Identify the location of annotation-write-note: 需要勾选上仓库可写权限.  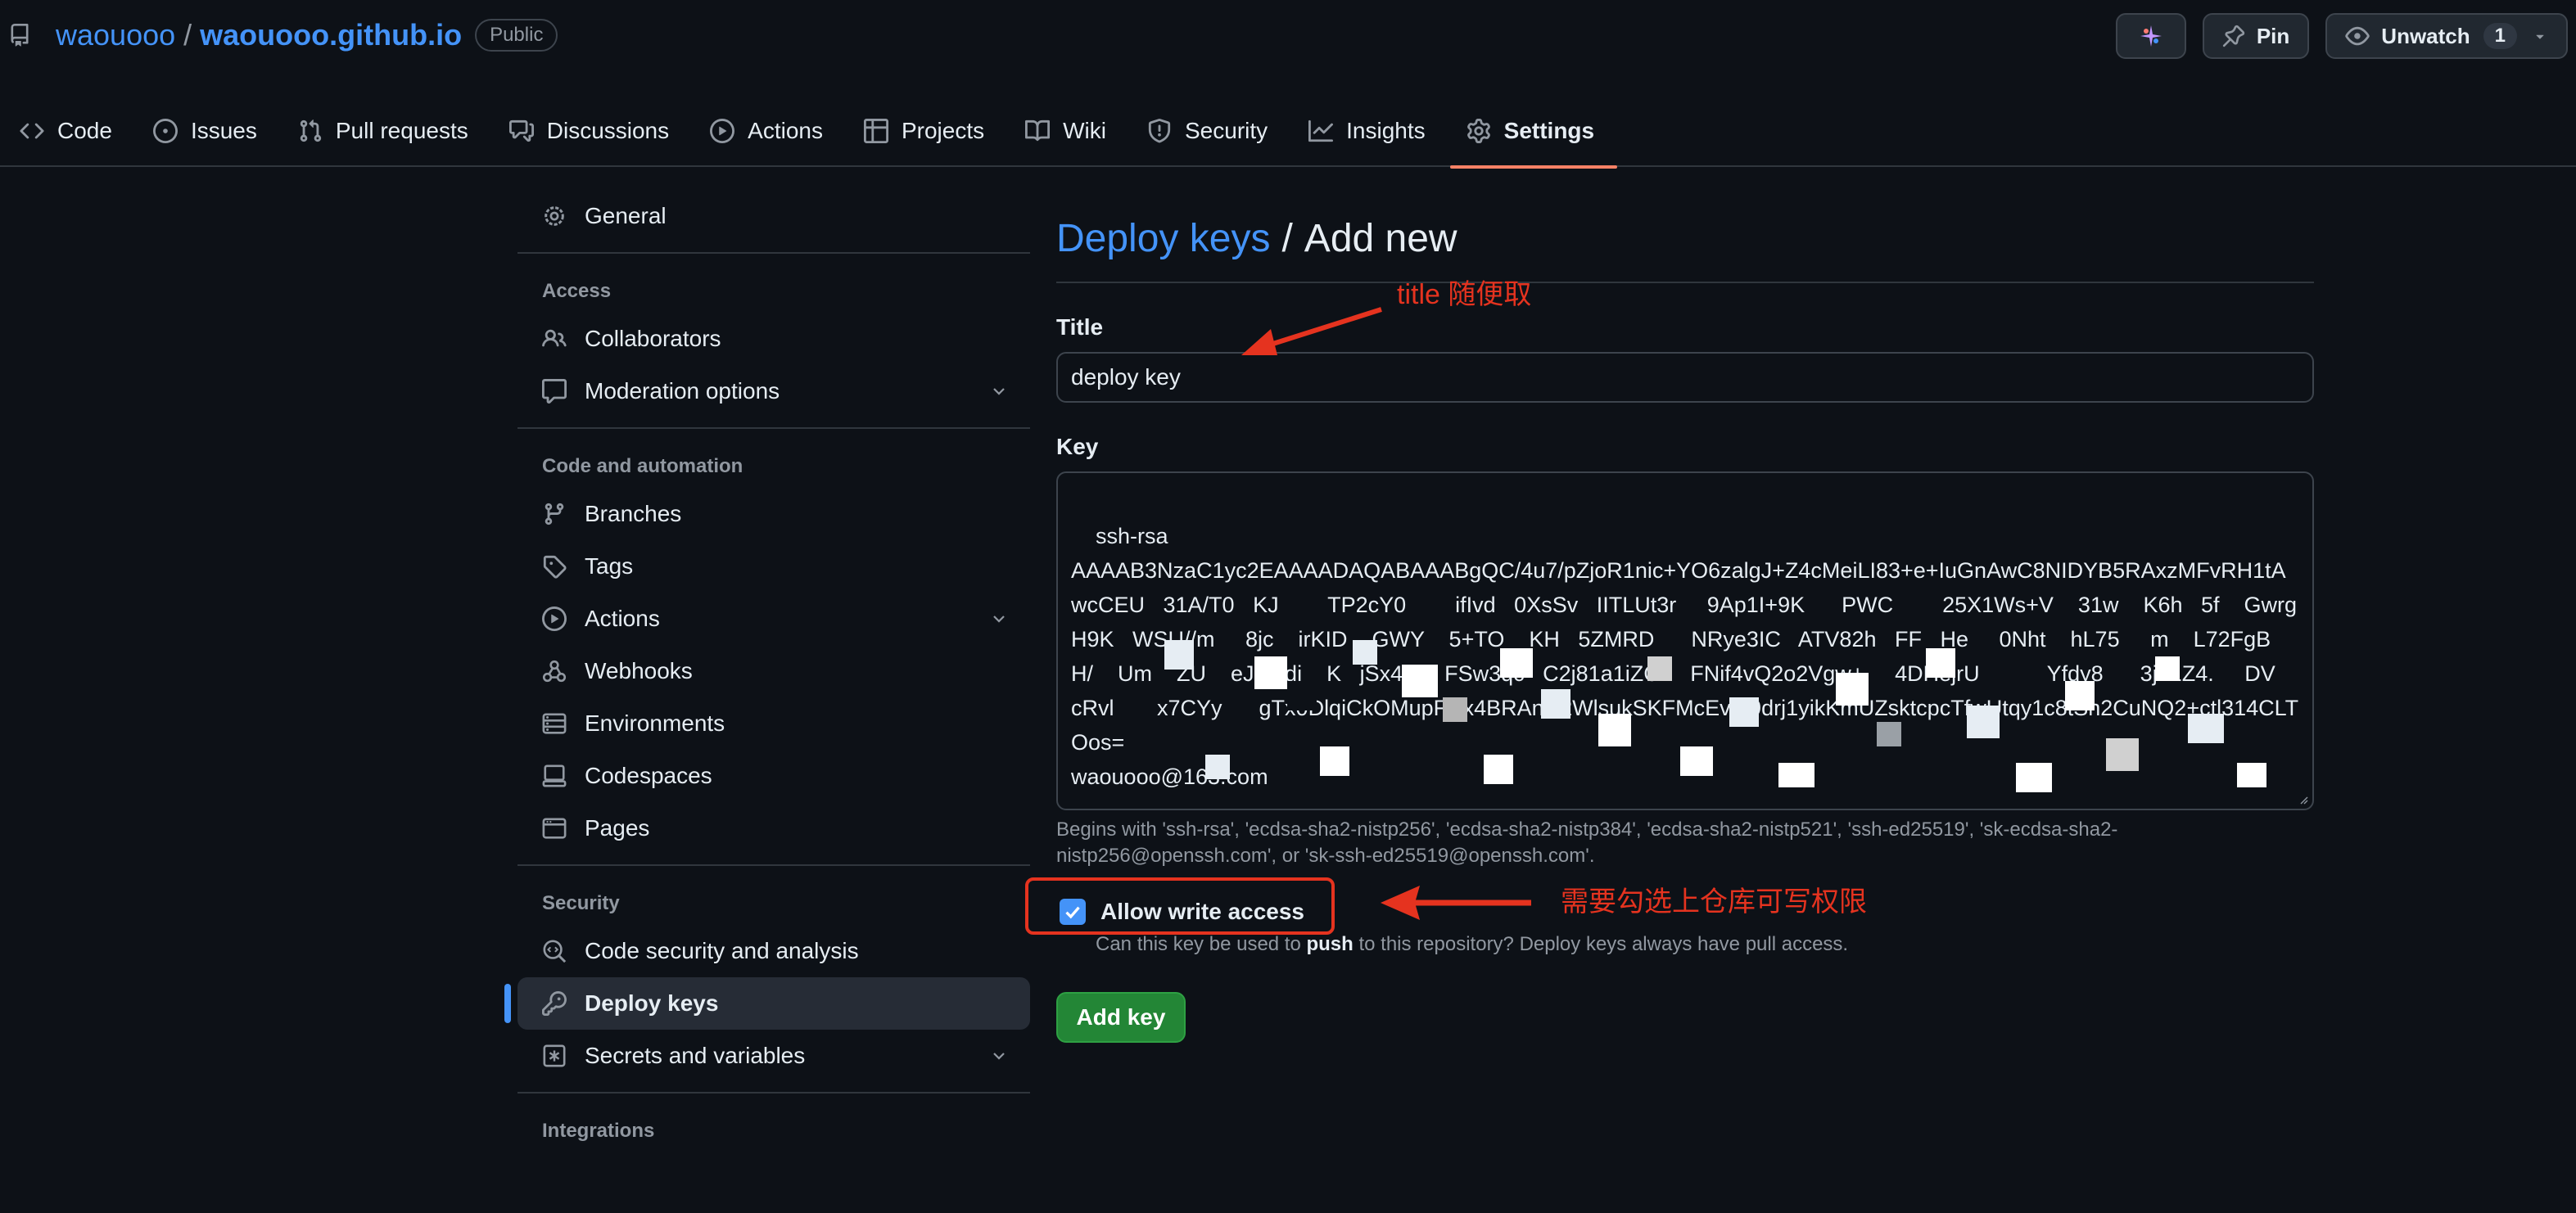
(1714, 902).